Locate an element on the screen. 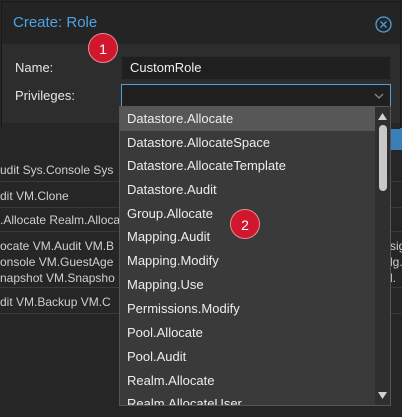 The image size is (402, 417). background-cell: dit VM.Clone is located at coordinates (34, 196).